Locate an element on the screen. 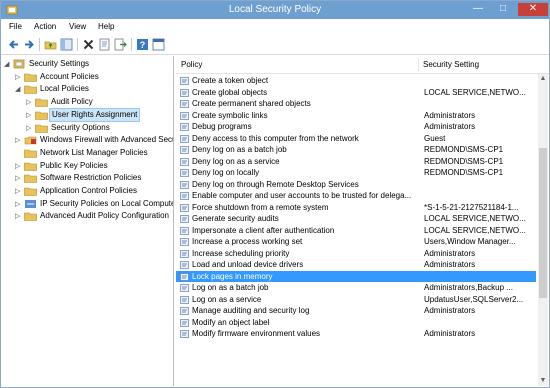 This screenshot has width=550, height=388. policy-name: Force shutdown from a remote system is located at coordinates (260, 207).